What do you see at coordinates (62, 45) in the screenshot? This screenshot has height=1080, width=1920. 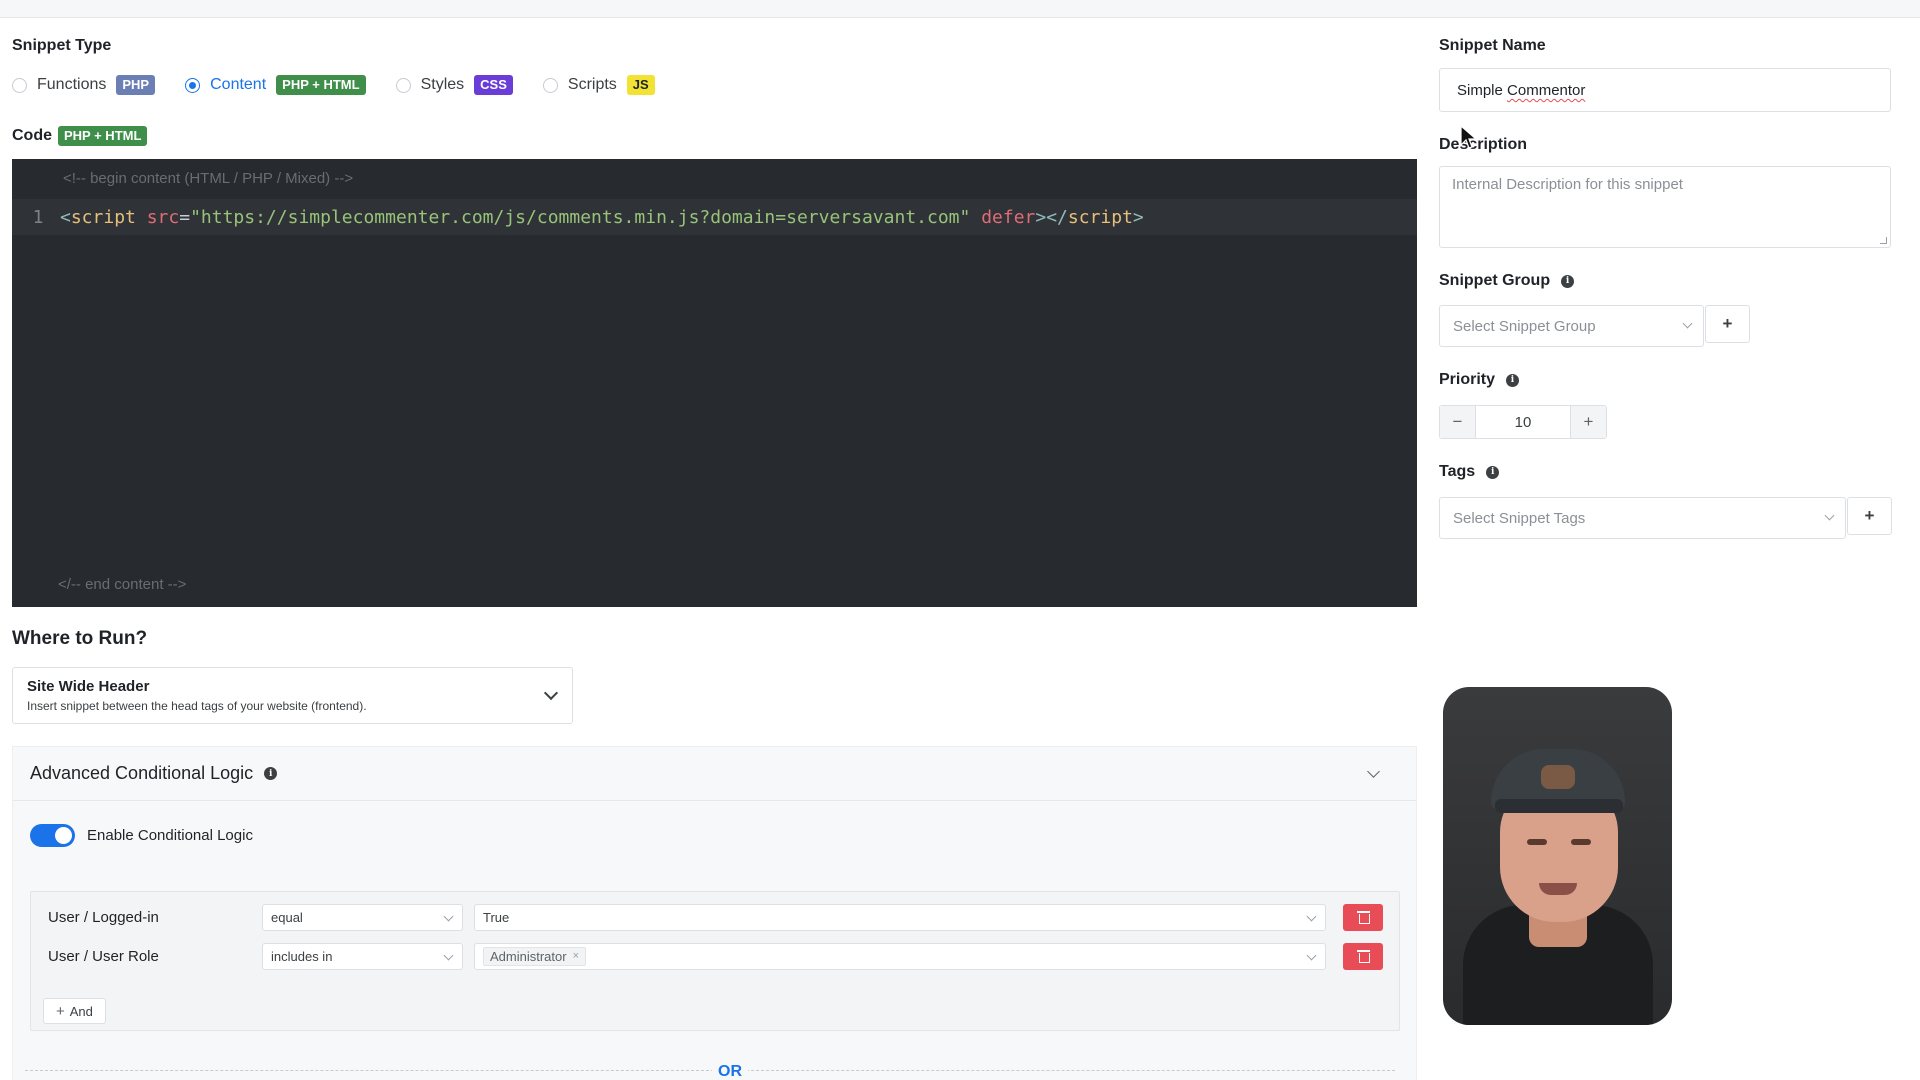 I see `snippet-type-label: Snippet Type` at bounding box center [62, 45].